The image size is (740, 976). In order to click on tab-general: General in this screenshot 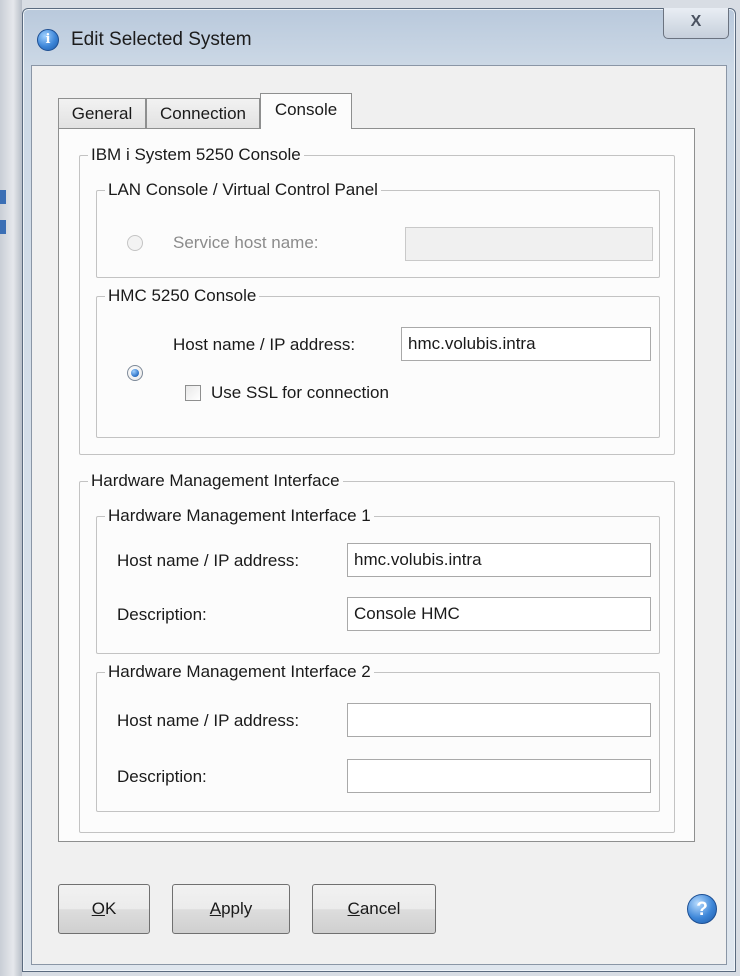, I will do `click(102, 113)`.